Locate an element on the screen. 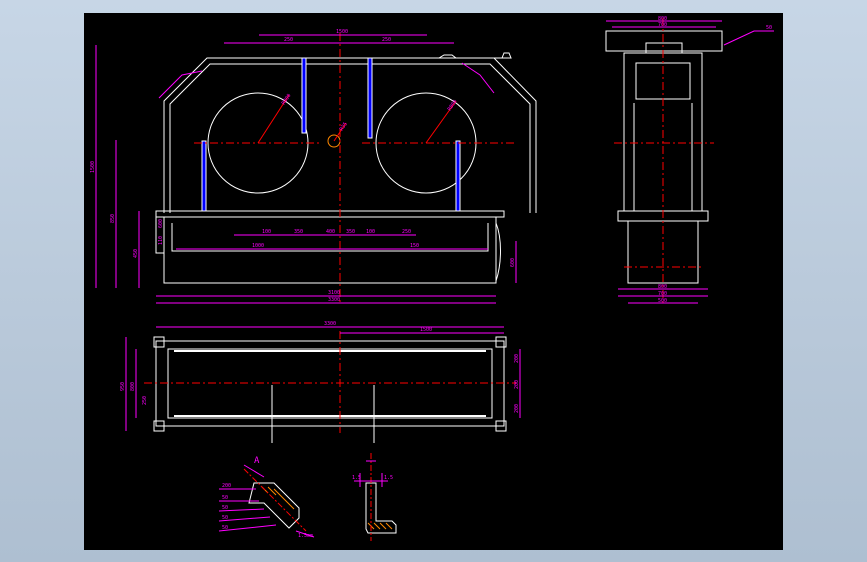 This screenshot has height=562, width=867. left-guide-strip-top is located at coordinates (304, 95).